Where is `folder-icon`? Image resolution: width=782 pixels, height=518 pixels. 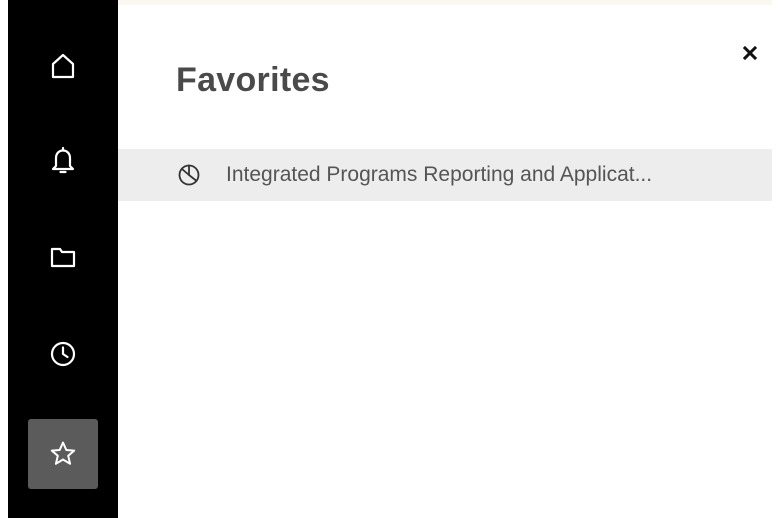
folder-icon is located at coordinates (63, 257).